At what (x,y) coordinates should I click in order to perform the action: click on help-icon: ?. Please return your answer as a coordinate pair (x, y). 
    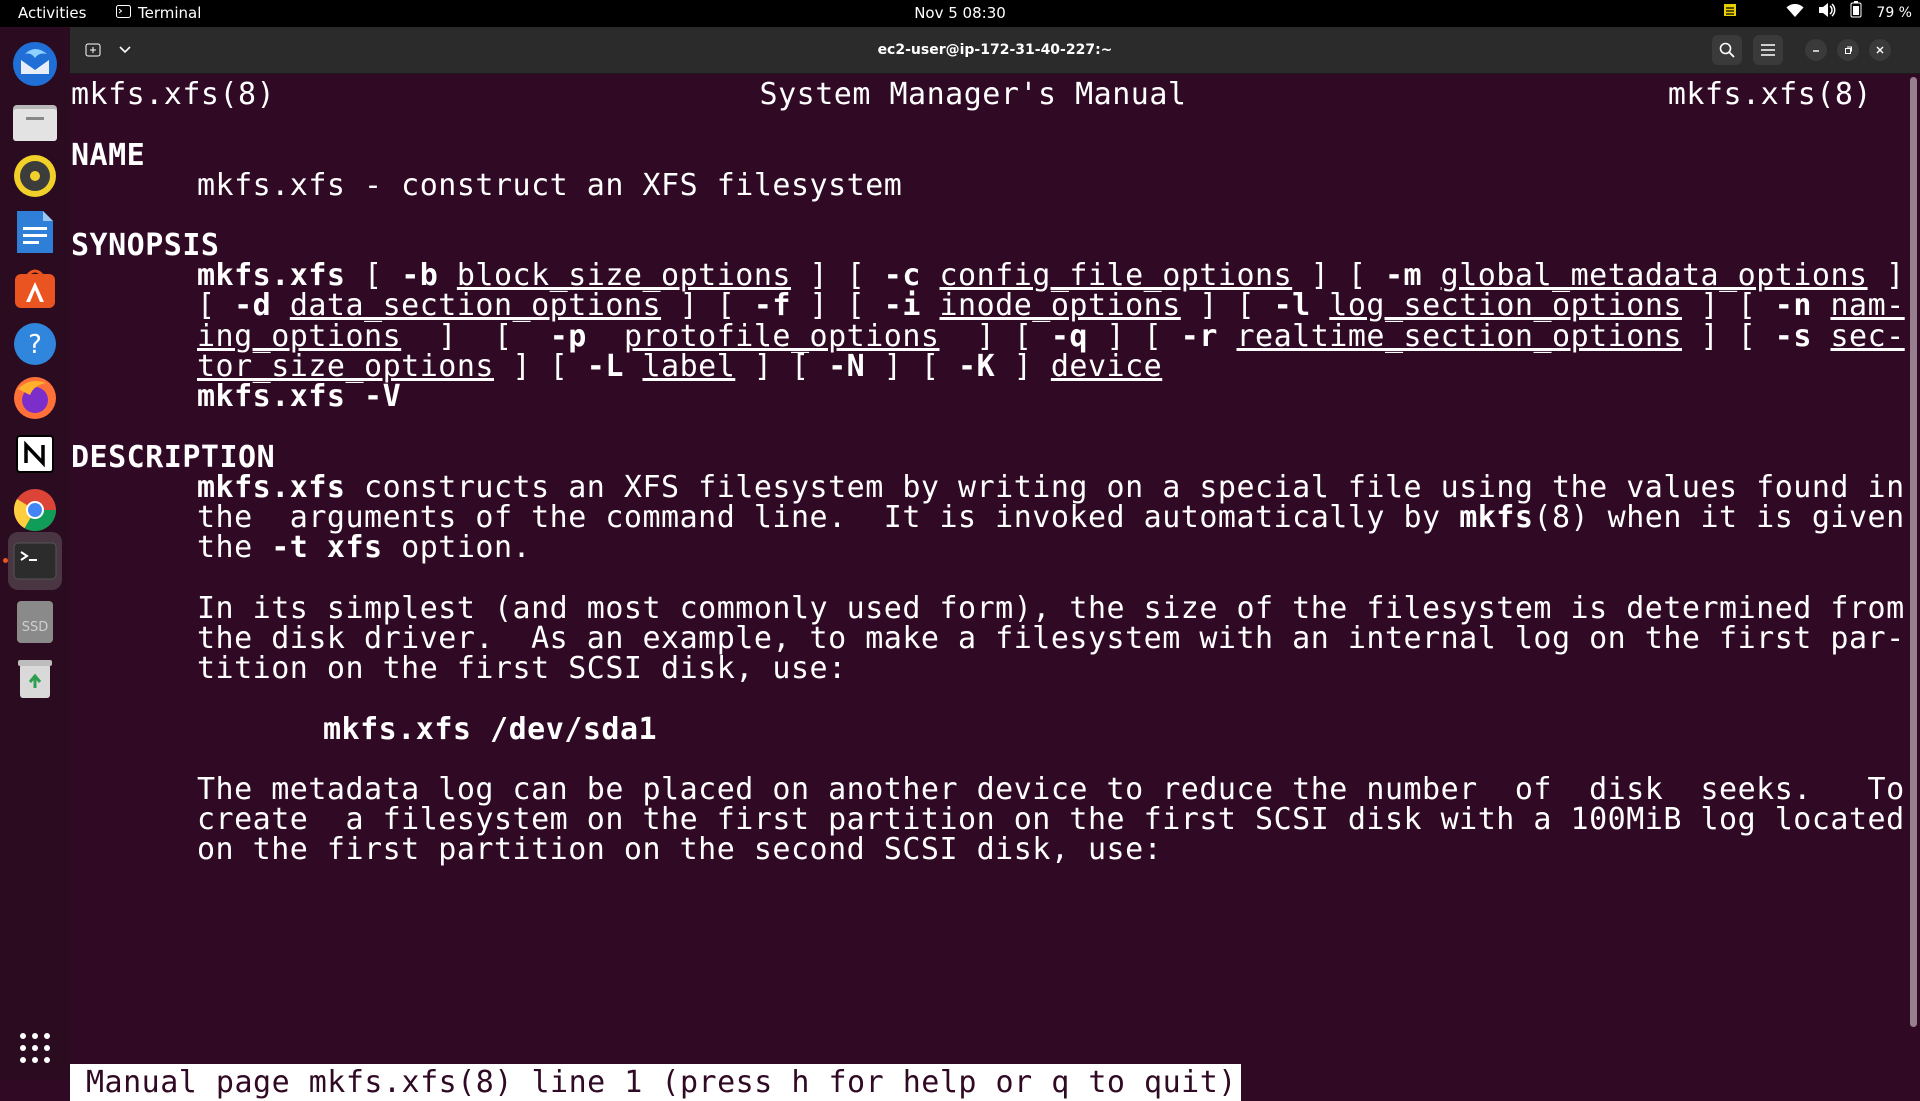
    Looking at the image, I should click on (35, 344).